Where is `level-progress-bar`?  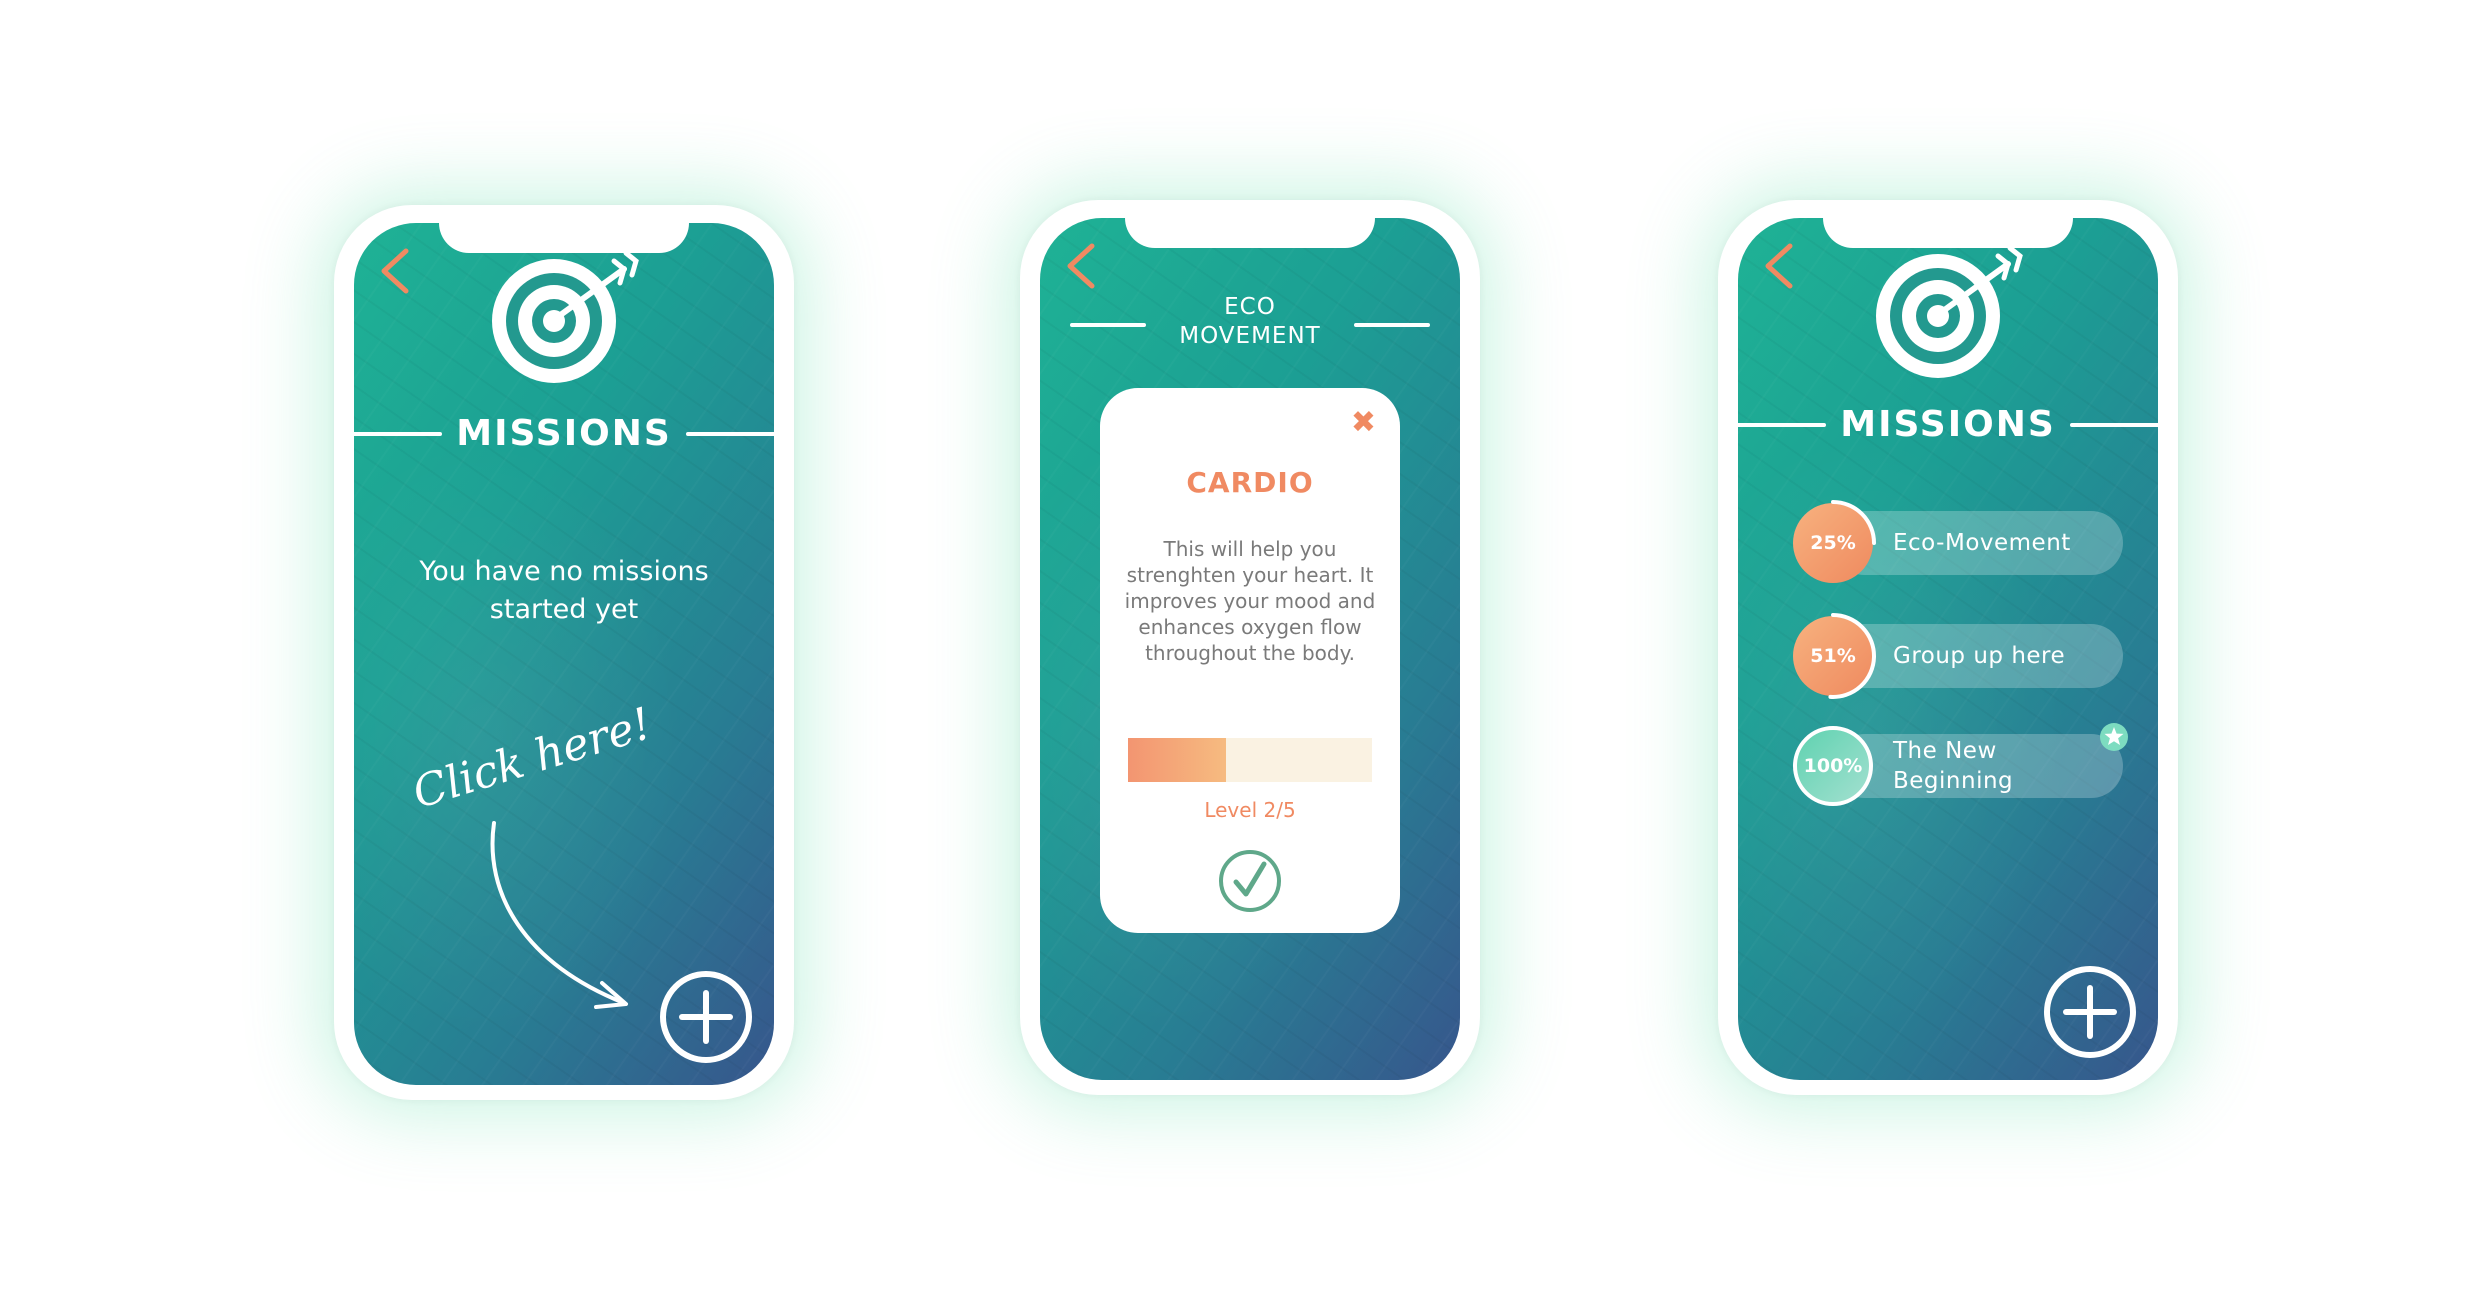 level-progress-bar is located at coordinates (1250, 760).